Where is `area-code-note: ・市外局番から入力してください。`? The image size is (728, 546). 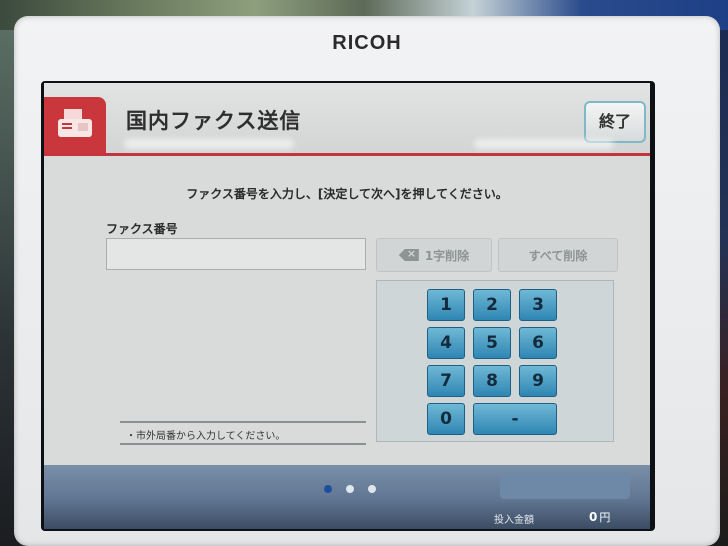
area-code-note: ・市外局番から入力してください。 is located at coordinates (206, 436).